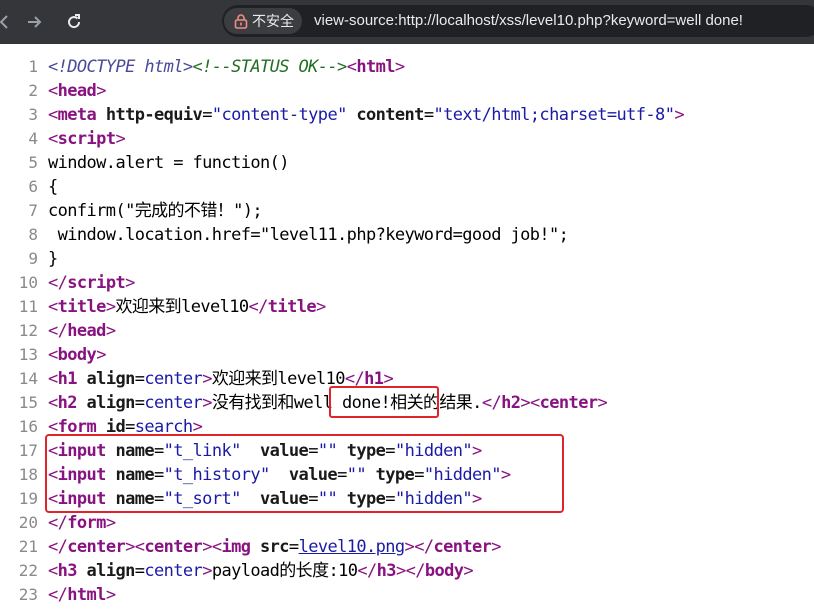 This screenshot has width=814, height=609. What do you see at coordinates (28, 282) in the screenshot?
I see `line-number: 10` at bounding box center [28, 282].